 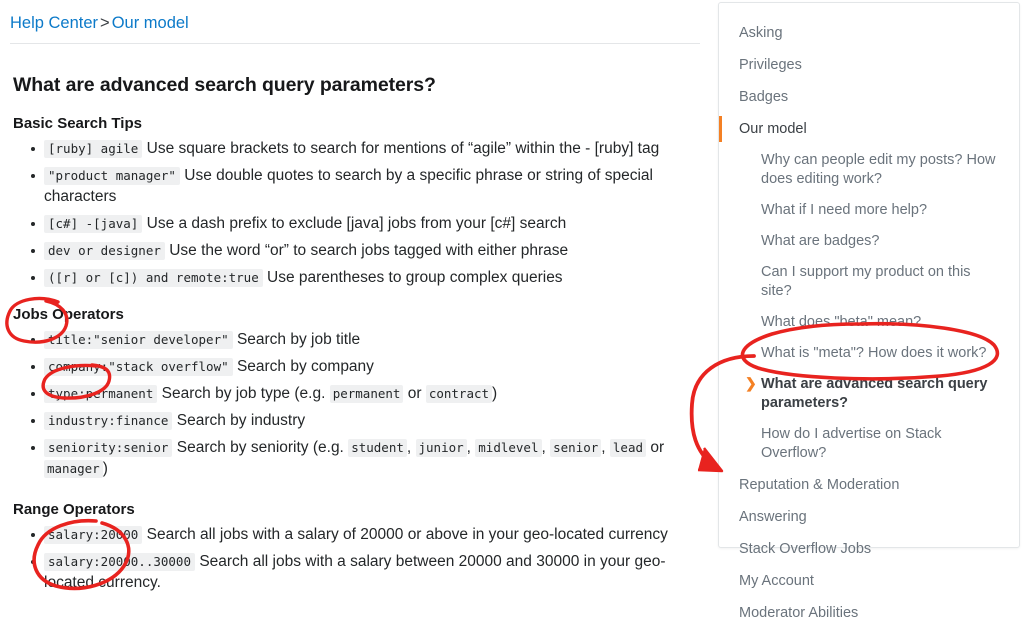 What do you see at coordinates (851, 443) in the screenshot?
I see `sidebar-subitem-label: How do I advertise on Stack Overflow?` at bounding box center [851, 443].